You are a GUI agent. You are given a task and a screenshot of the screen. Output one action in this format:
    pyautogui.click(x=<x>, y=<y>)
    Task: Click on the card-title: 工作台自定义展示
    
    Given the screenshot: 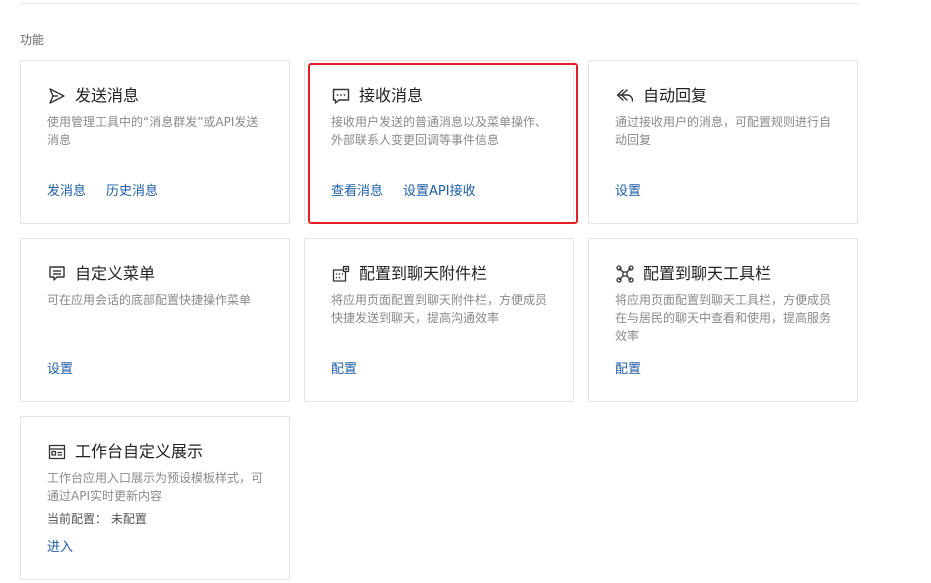 What is the action you would take?
    pyautogui.click(x=139, y=451)
    